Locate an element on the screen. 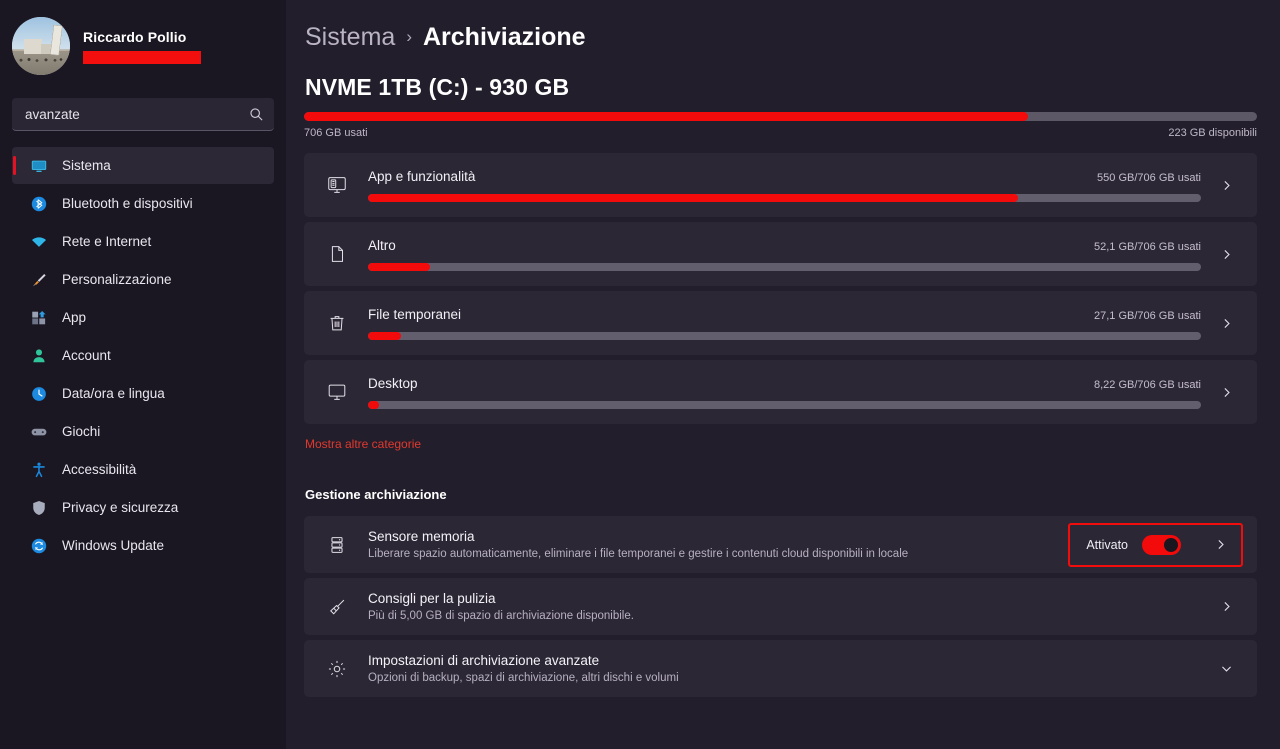 The width and height of the screenshot is (1280, 749). drive-title: NVME 1TB (C:) - 930 GB is located at coordinates (437, 87).